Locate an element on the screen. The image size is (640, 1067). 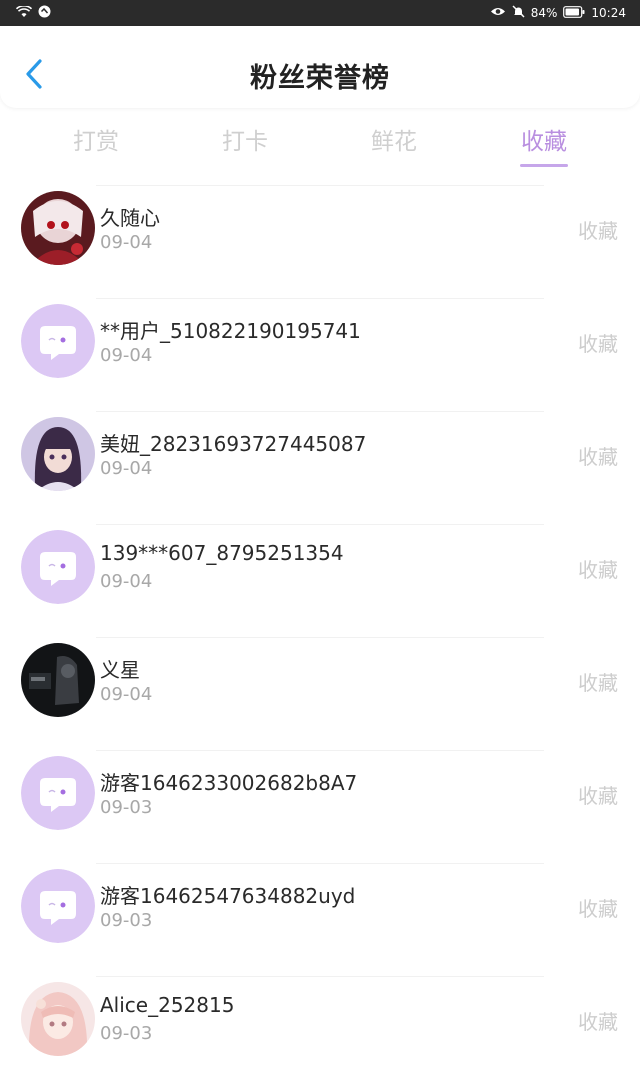
active-tab-indicator is located at coordinates (544, 165).